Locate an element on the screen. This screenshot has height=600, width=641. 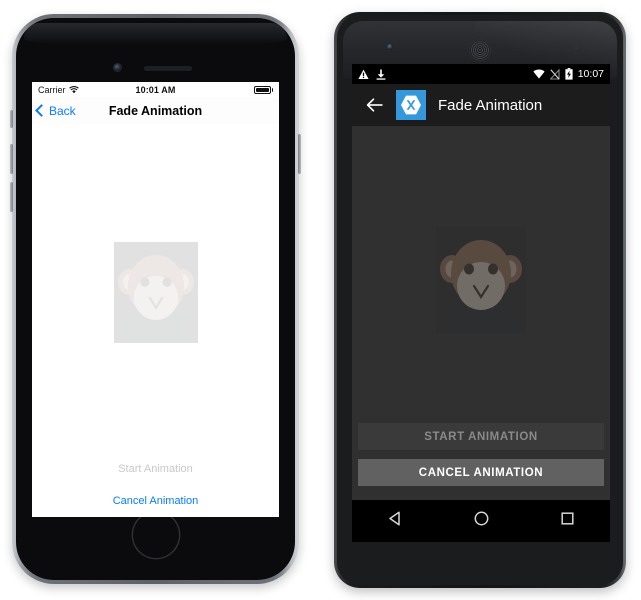
light-sensor-icon is located at coordinates (588, 48).